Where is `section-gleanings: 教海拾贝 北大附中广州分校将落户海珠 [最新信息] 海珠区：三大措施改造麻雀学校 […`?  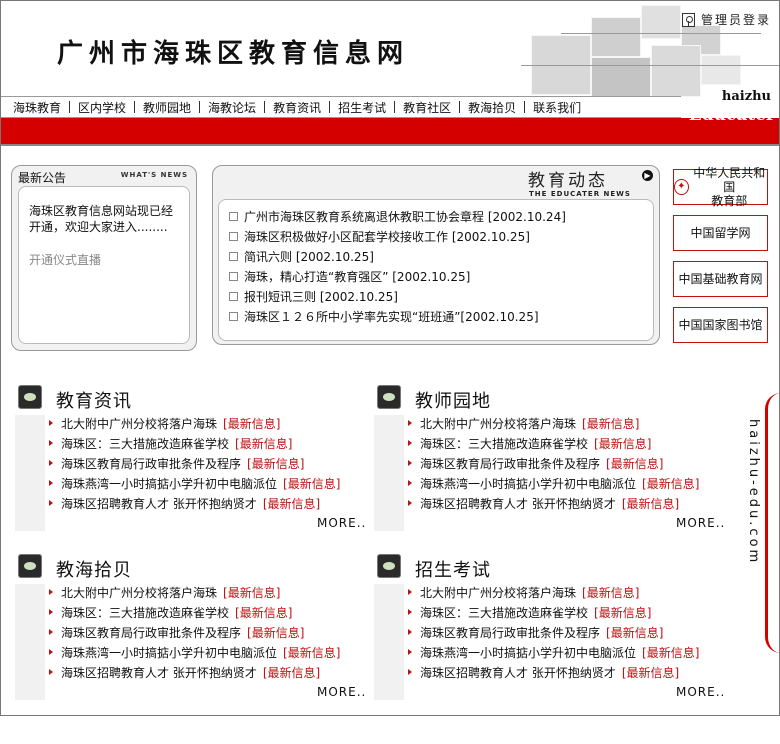 section-gleanings: 教海拾贝 北大附中广州分校将落户海珠 [最新信息] 海珠区：三大措施改造麻雀学校 [… is located at coordinates (190, 629).